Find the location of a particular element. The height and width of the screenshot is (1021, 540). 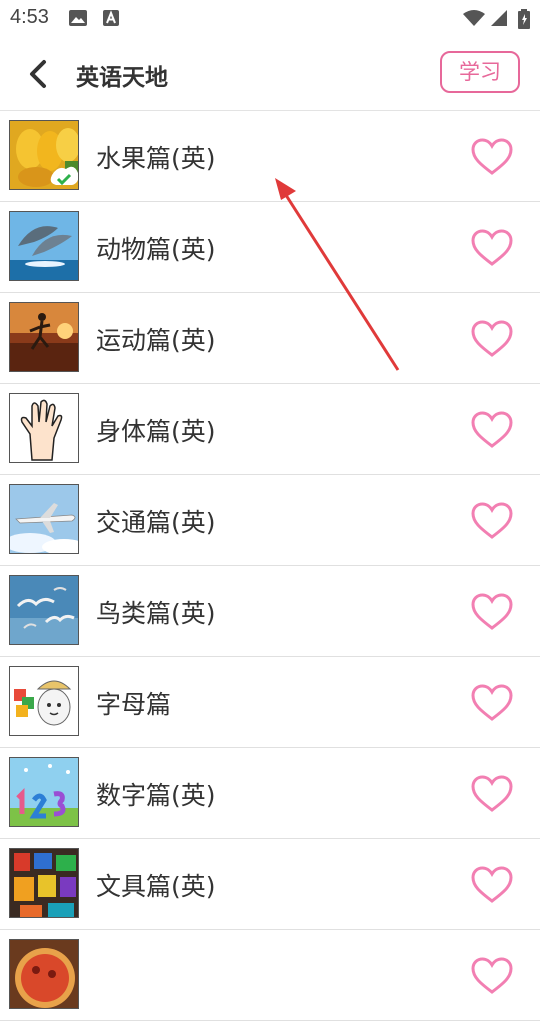

item-label: 身体篇(英) is located at coordinates (156, 431).